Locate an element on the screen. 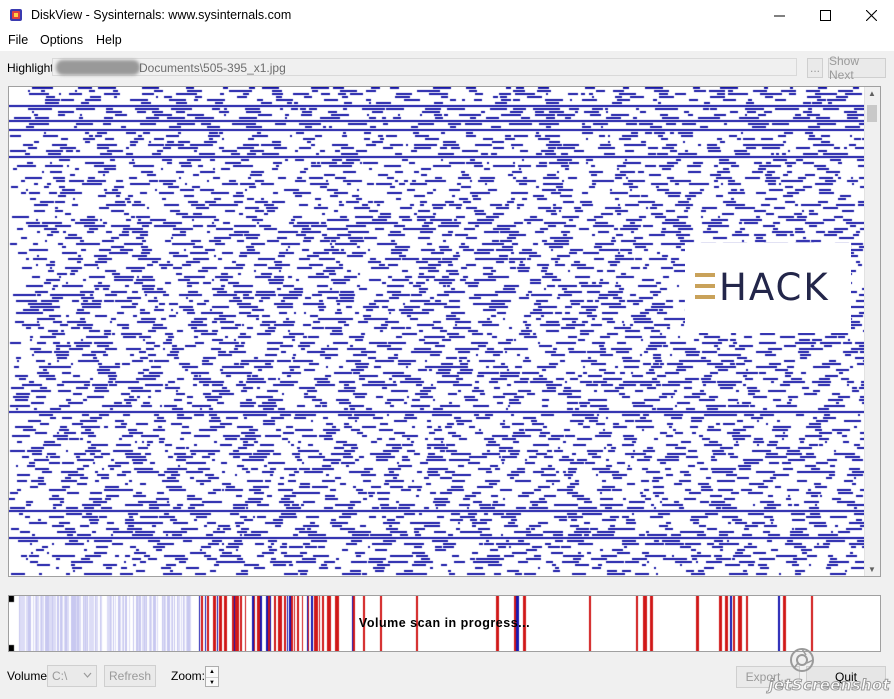 Image resolution: width=894 pixels, height=699 pixels. watermark: jetScreenshot is located at coordinates (815, 672).